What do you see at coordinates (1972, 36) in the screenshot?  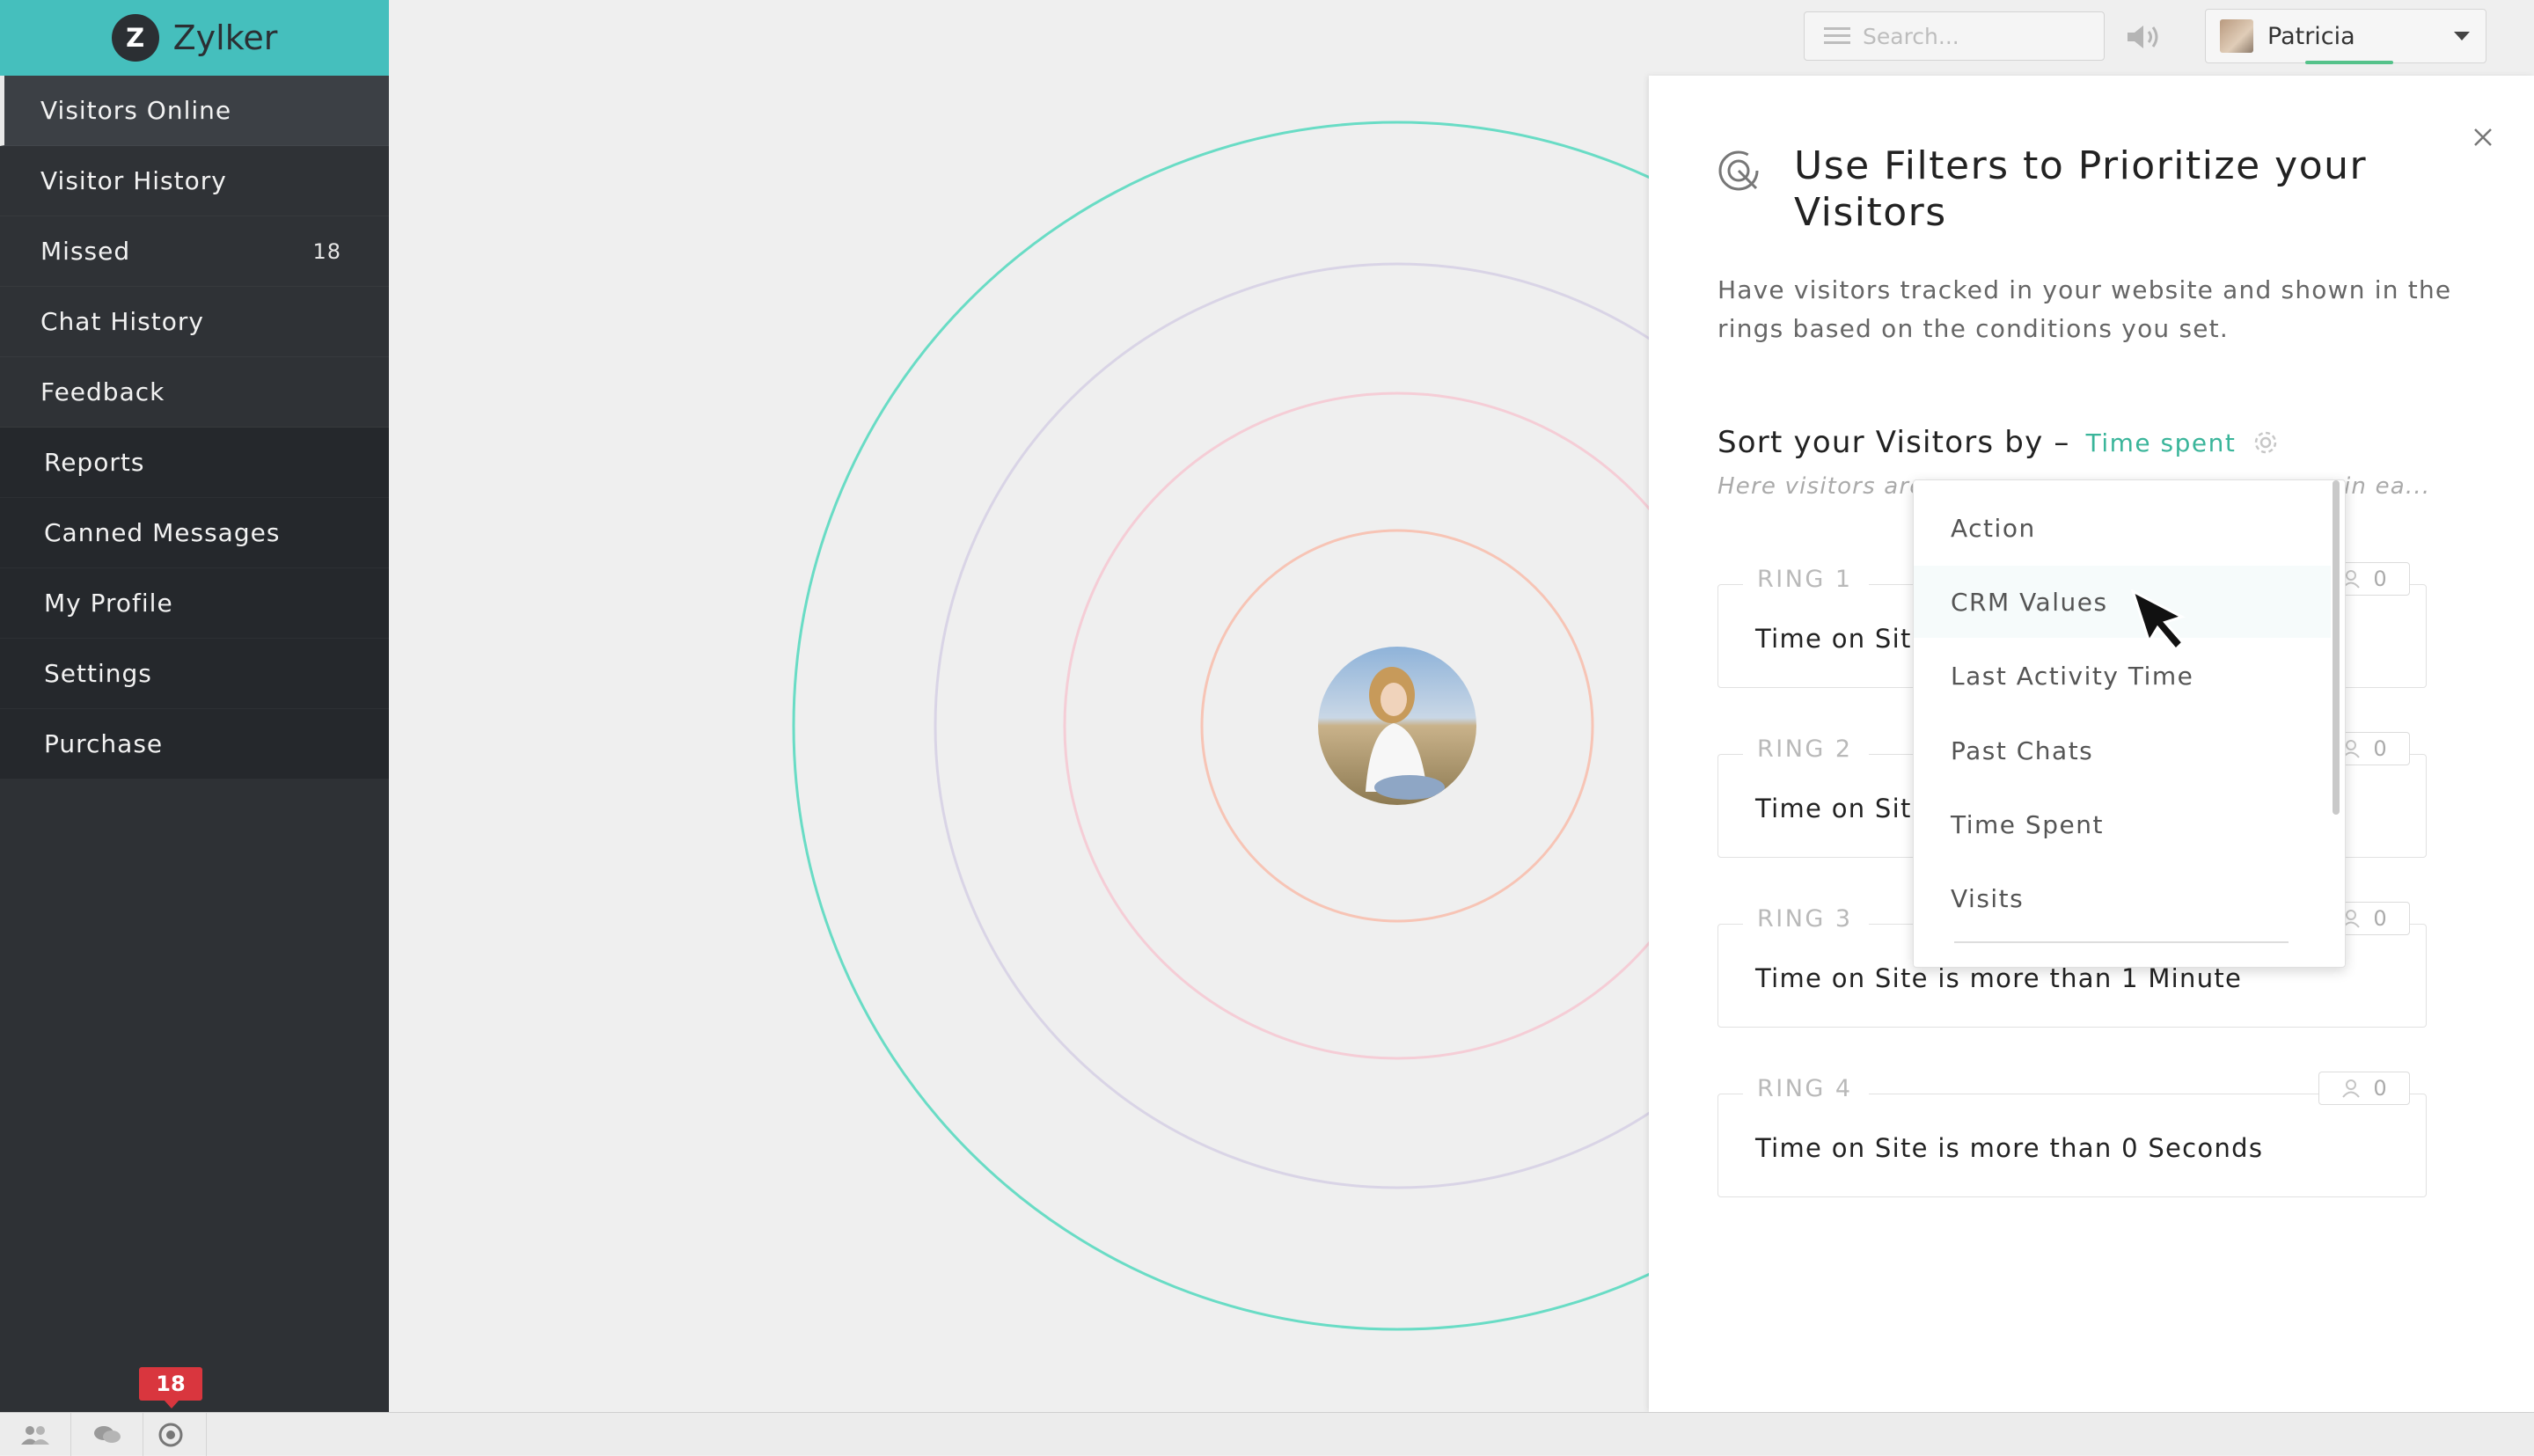 I see `search-input` at bounding box center [1972, 36].